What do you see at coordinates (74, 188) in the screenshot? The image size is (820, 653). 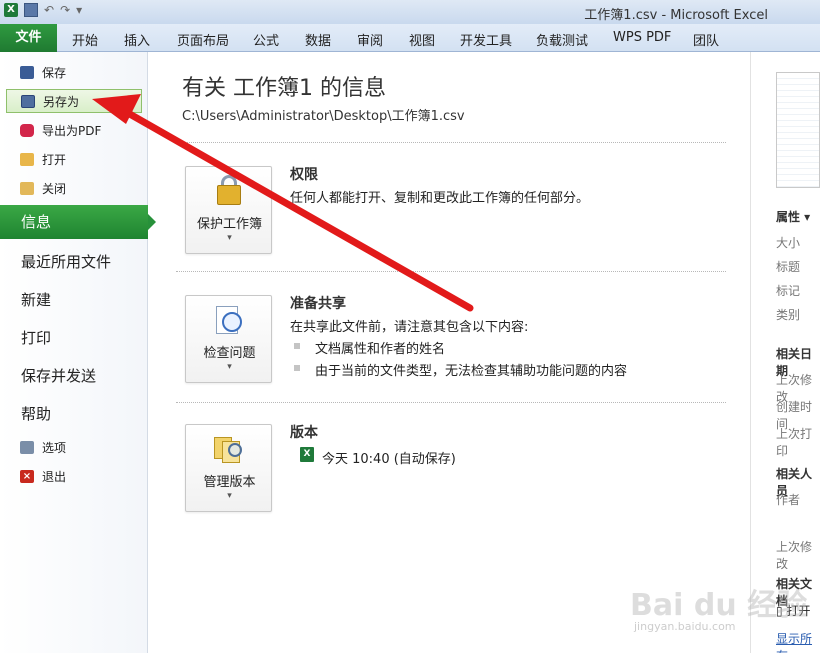 I see `nav-close: 关闭` at bounding box center [74, 188].